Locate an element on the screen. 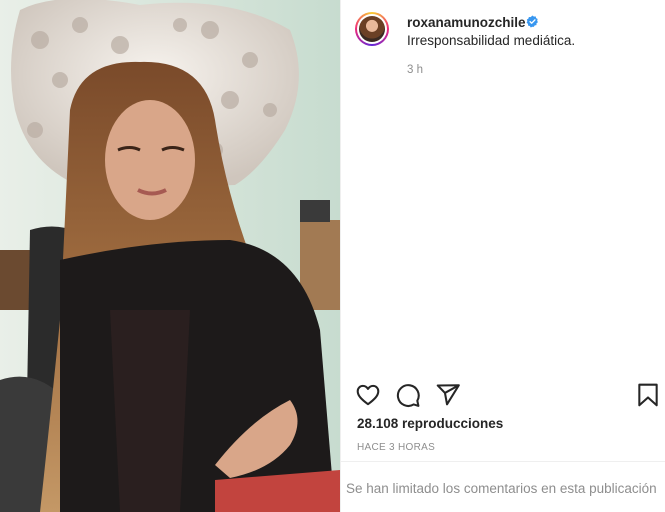  avatar-image is located at coordinates (372, 29).